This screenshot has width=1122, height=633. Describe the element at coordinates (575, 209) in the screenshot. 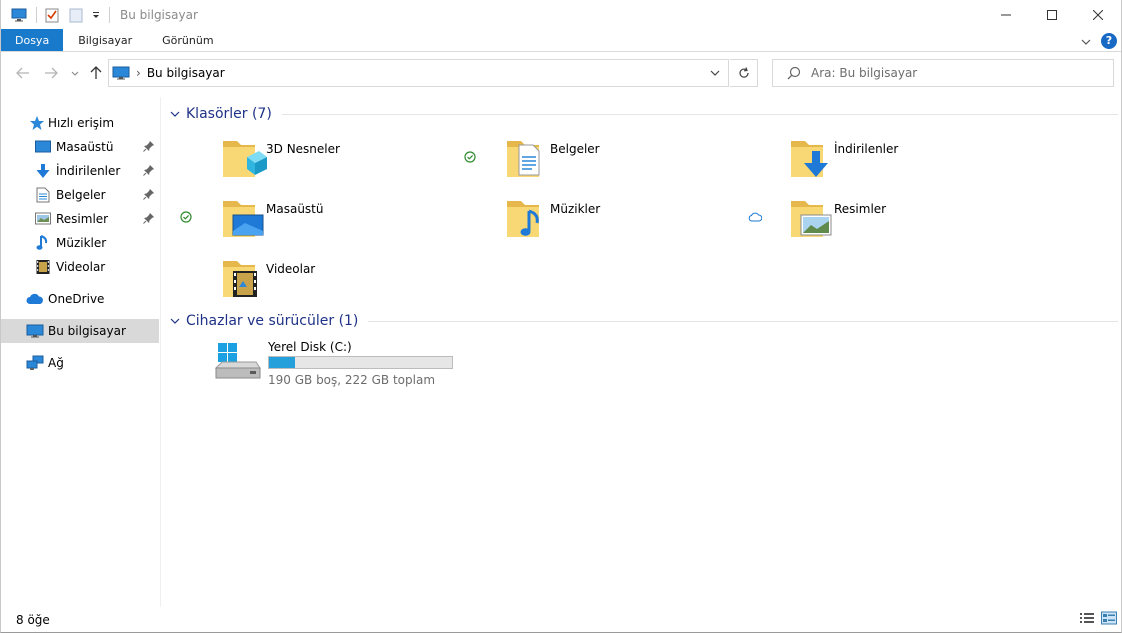

I see `folder-label: Müzikler` at that location.